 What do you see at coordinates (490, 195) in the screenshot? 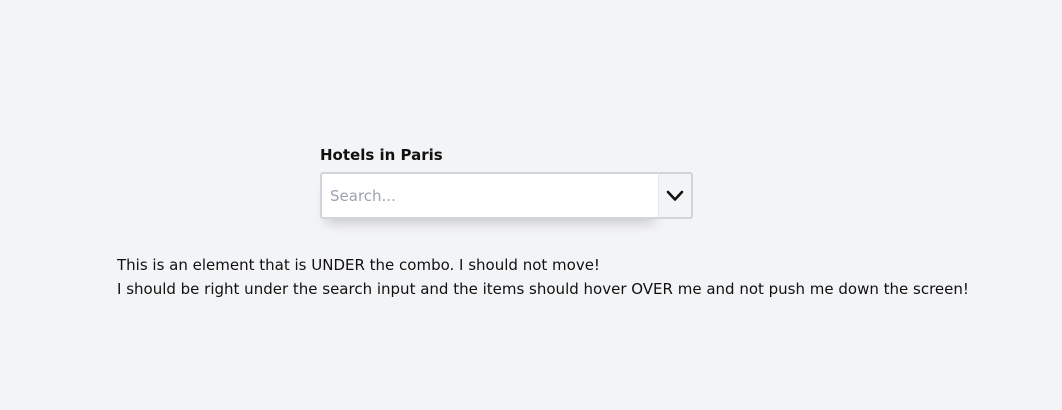
I see `search-input` at bounding box center [490, 195].